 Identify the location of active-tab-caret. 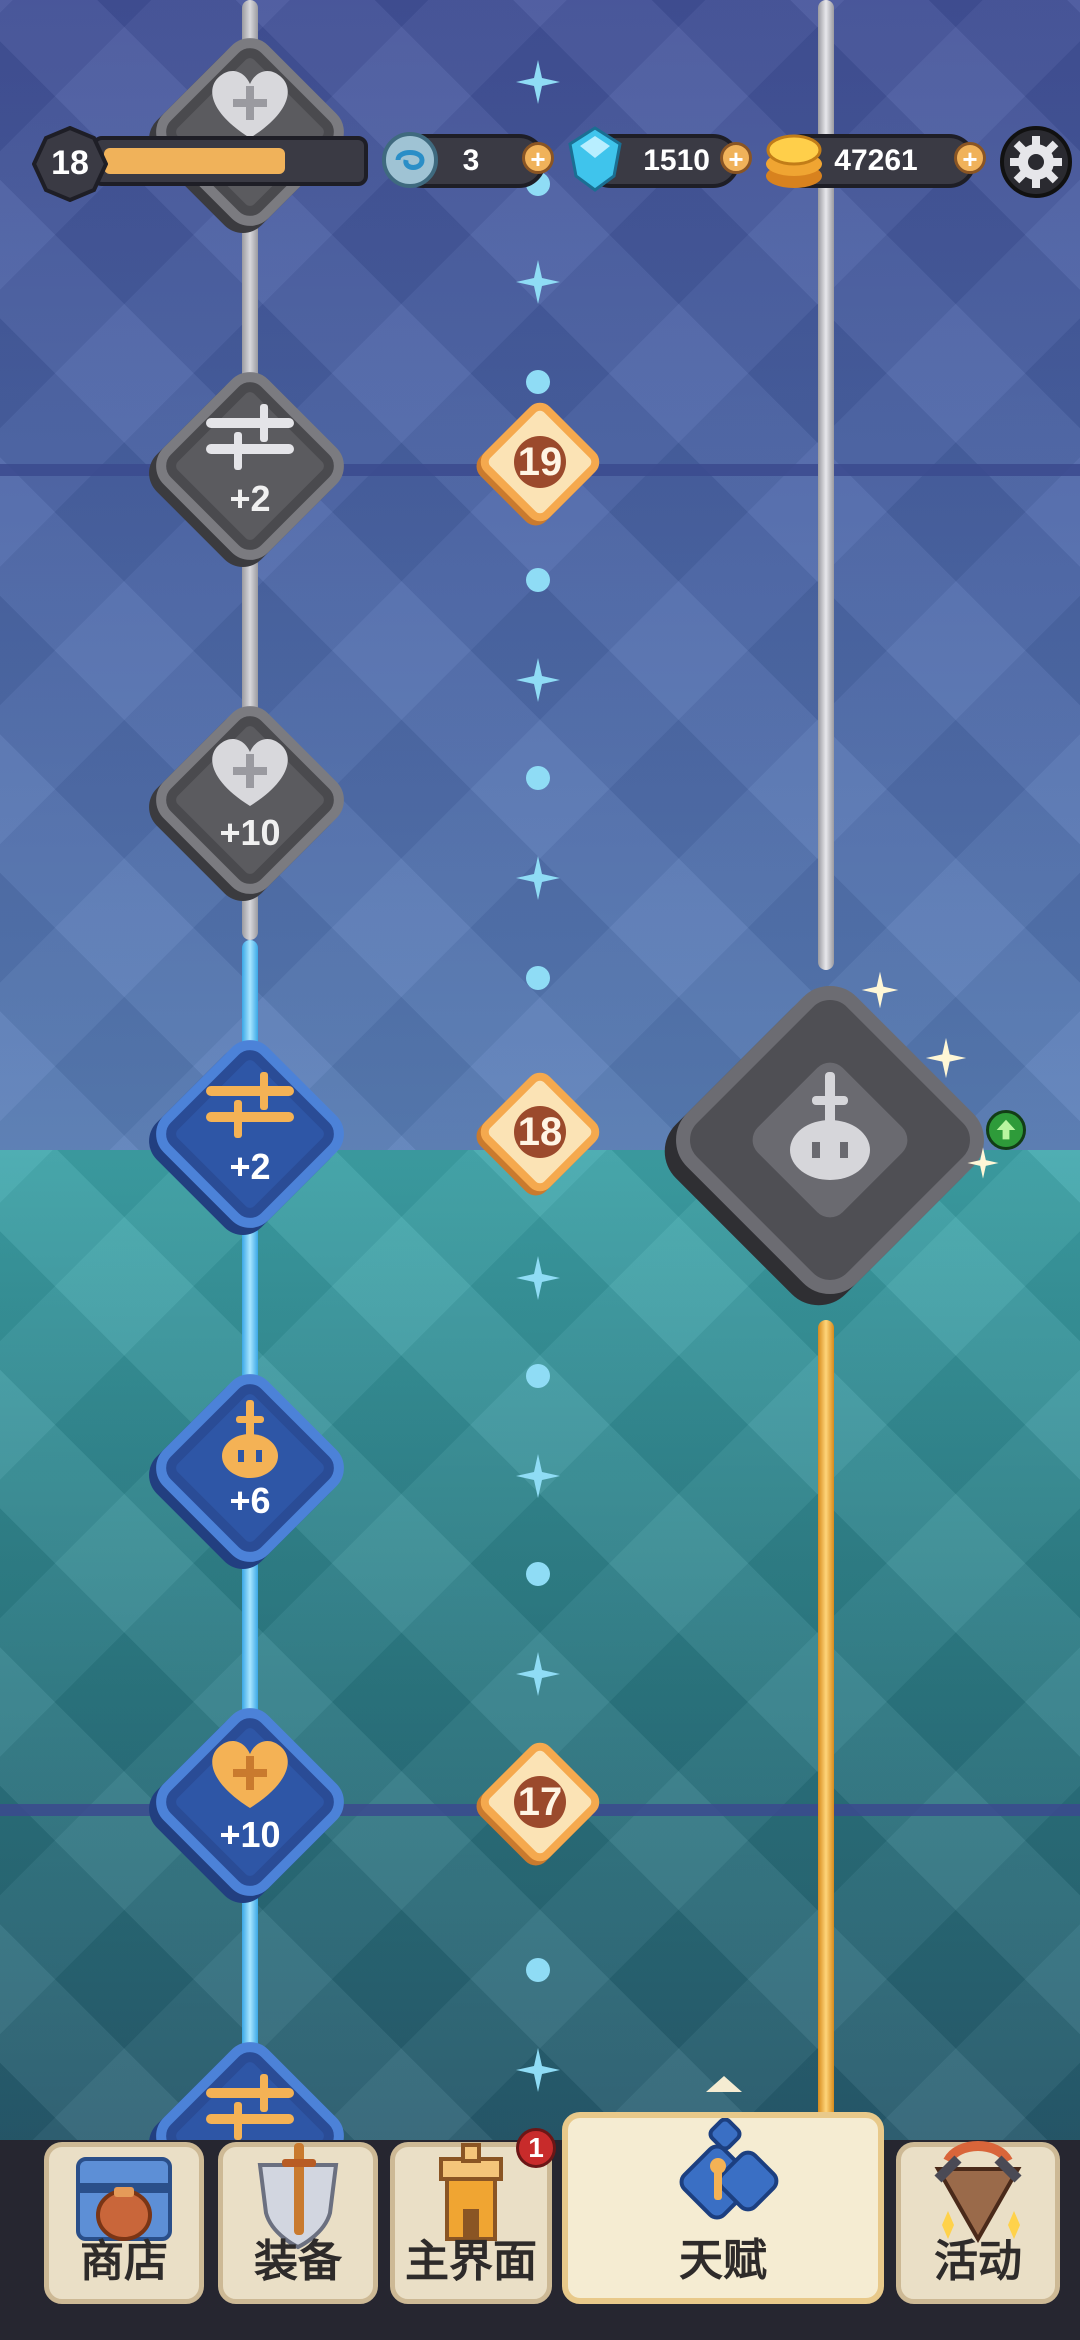
(724, 2084).